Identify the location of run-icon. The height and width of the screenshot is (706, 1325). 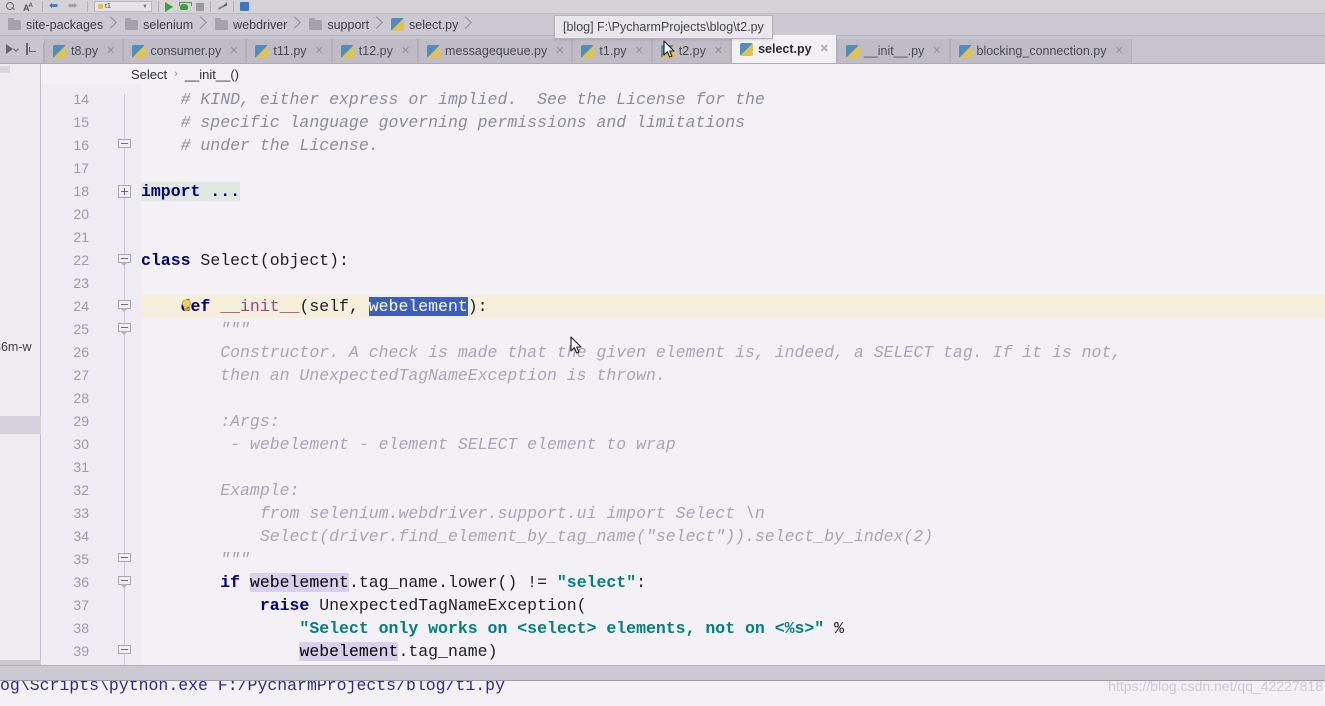
(169, 6).